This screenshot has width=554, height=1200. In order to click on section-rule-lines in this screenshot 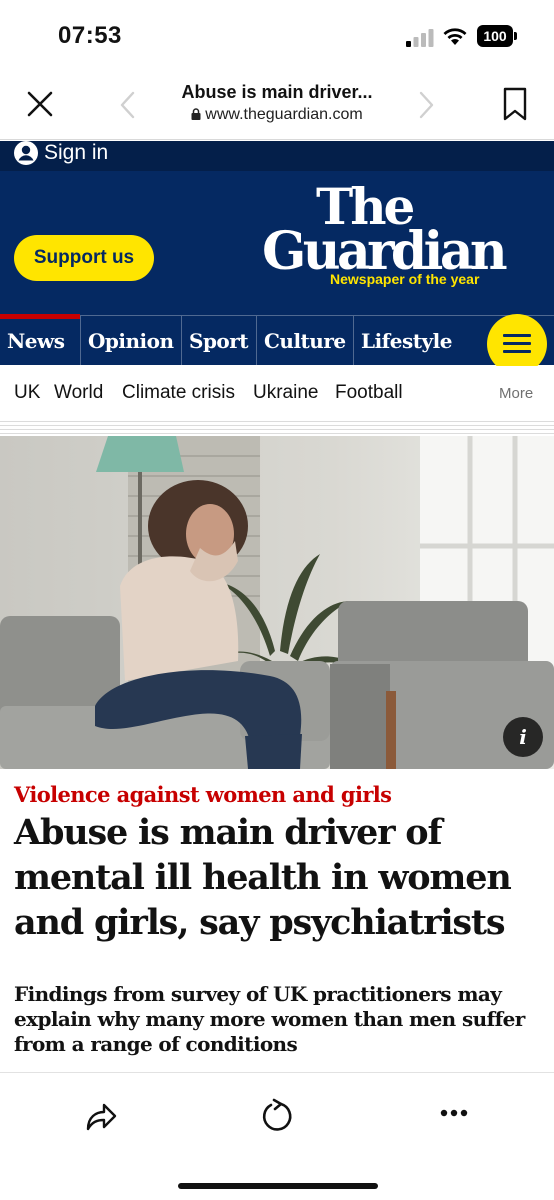, I will do `click(277, 429)`.